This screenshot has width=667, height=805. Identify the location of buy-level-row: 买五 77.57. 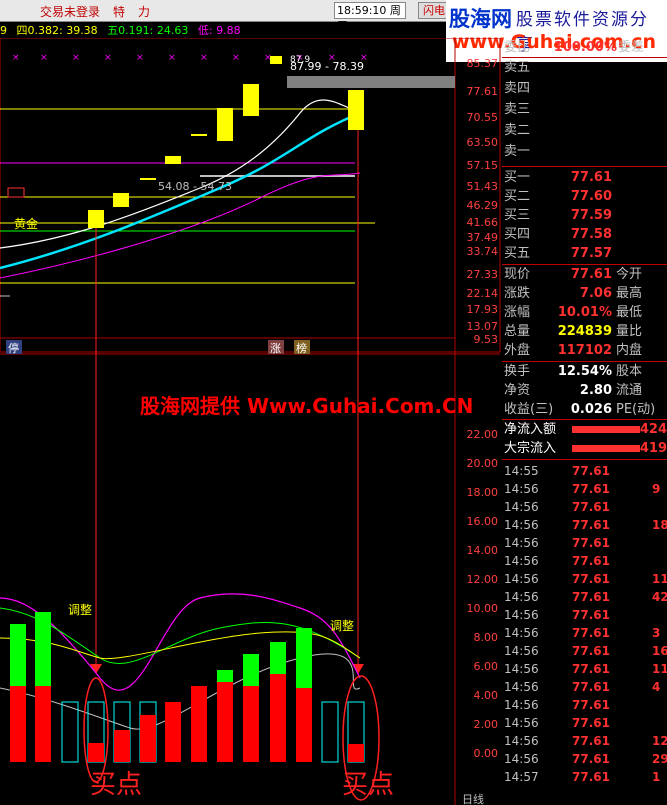
(584, 253).